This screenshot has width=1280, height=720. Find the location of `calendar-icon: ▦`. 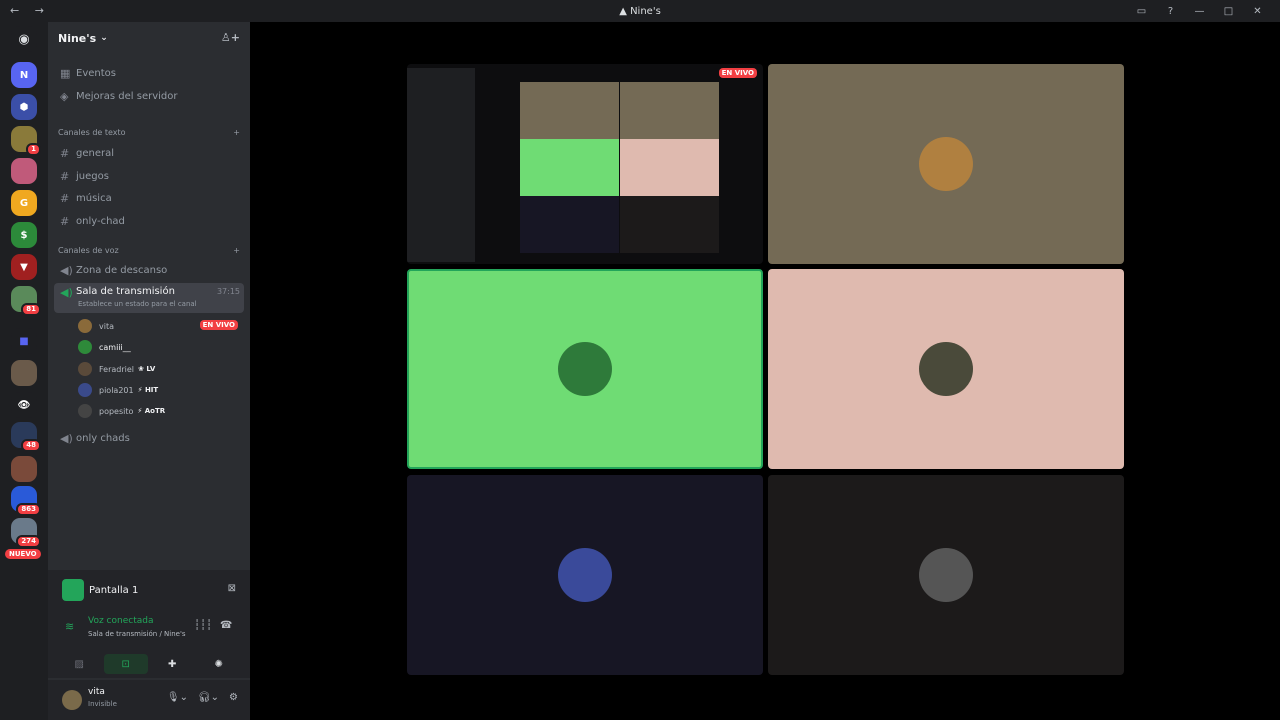

calendar-icon: ▦ is located at coordinates (65, 73).